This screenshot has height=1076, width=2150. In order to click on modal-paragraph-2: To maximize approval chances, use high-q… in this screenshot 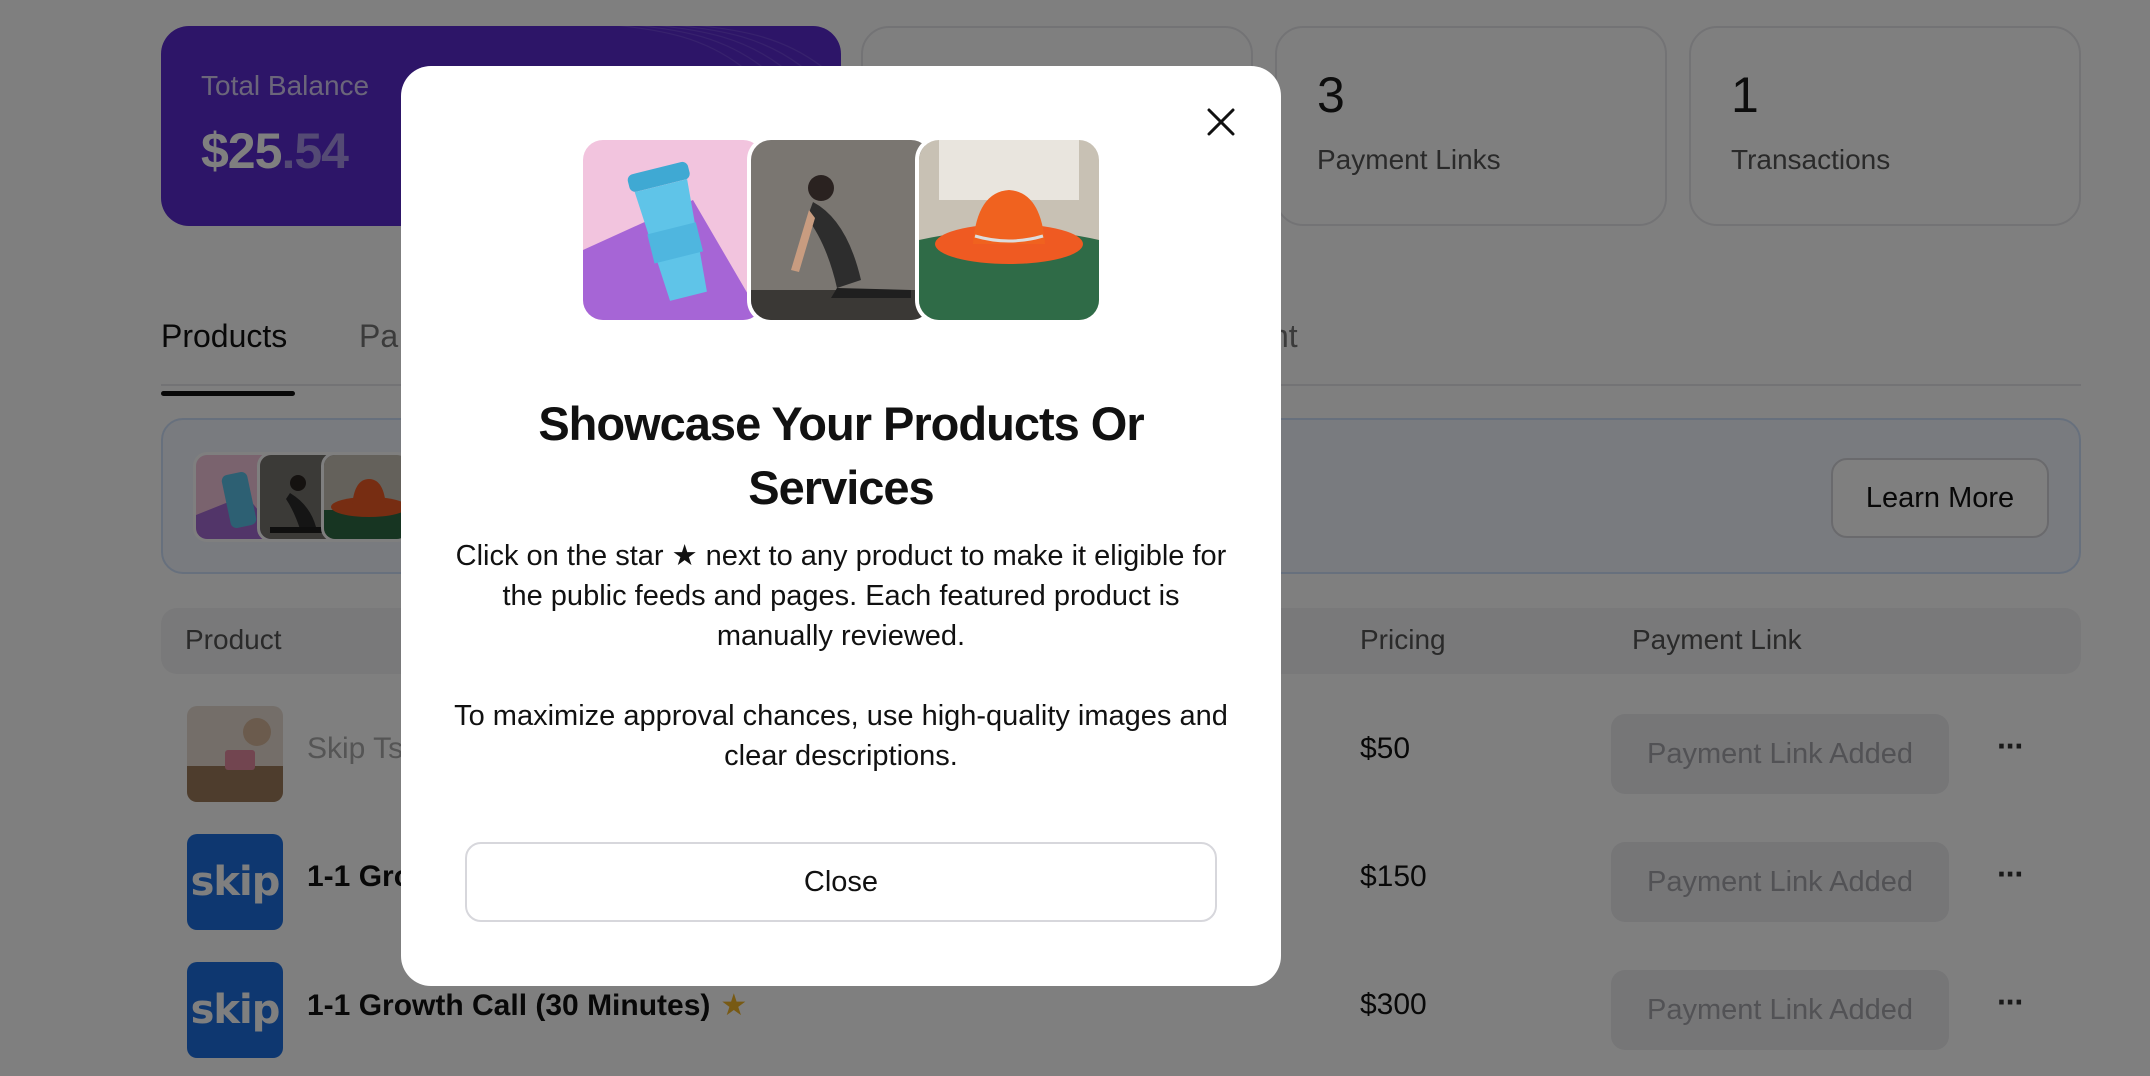, I will do `click(841, 736)`.